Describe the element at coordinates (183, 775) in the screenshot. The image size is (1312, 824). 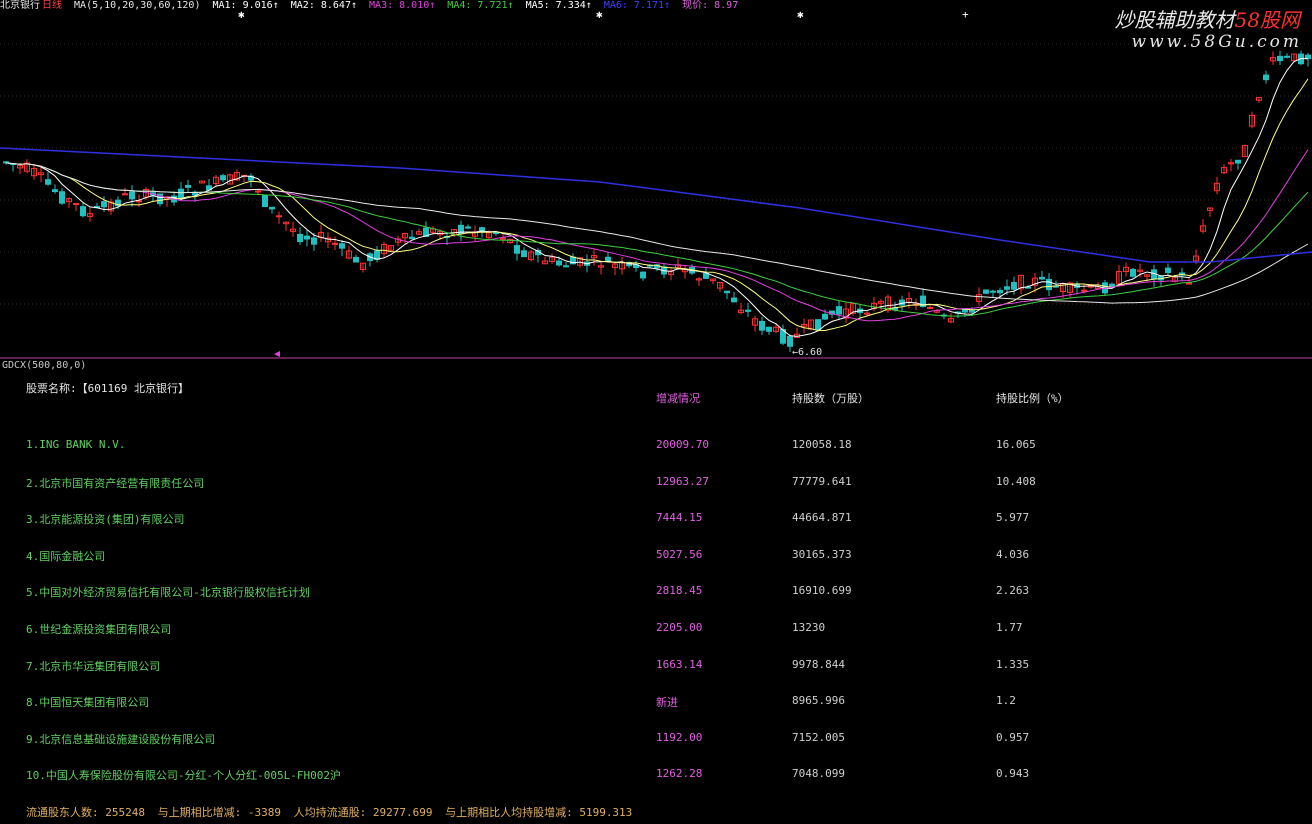
I see `holder-name: 10.中国人寿保险股份有限公司-分红-个人分红-005L-FH002沪` at that location.